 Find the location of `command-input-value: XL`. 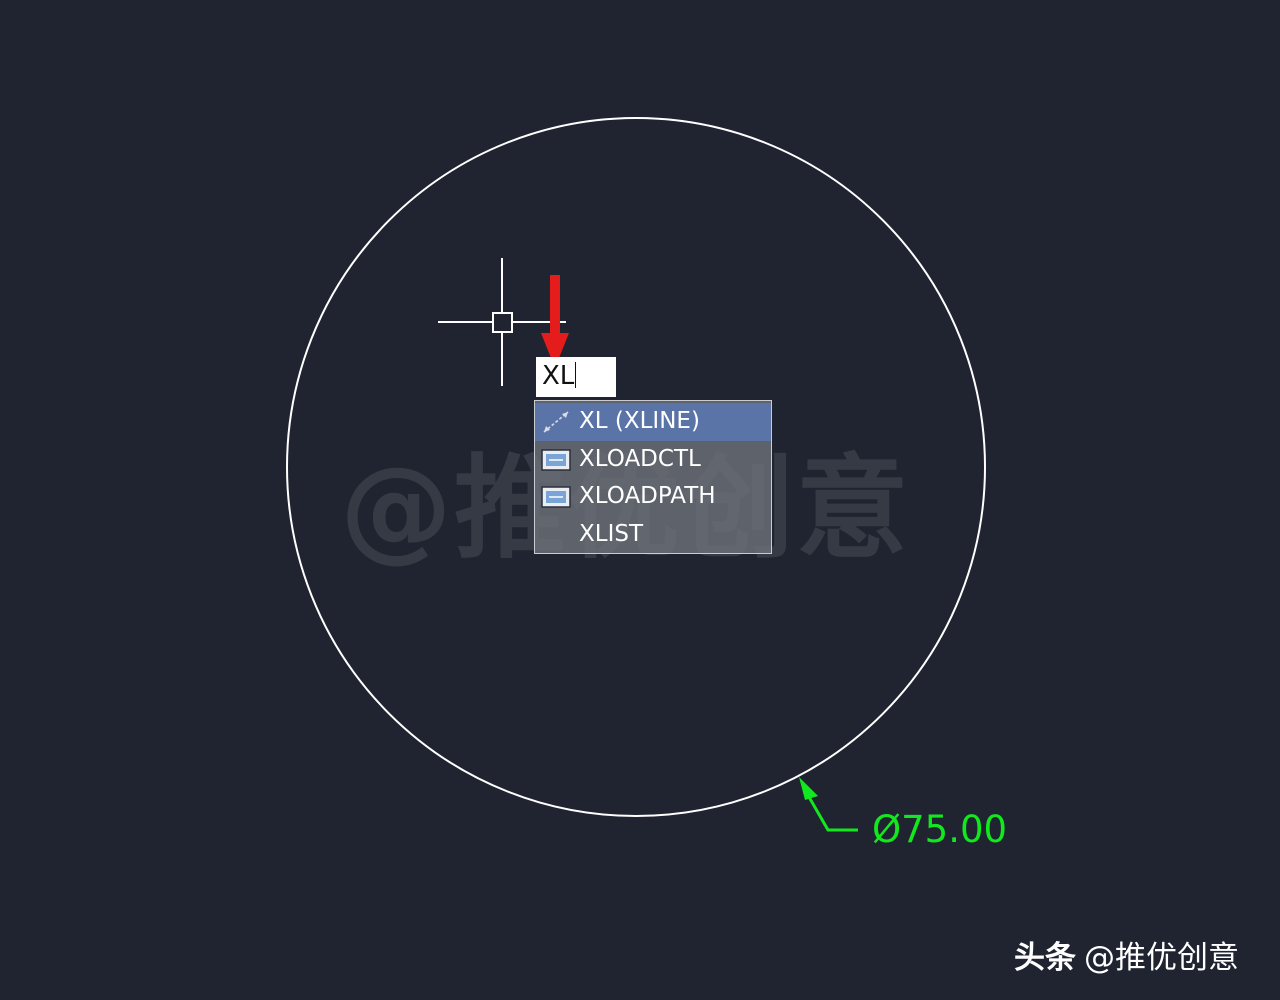

command-input-value: XL is located at coordinates (558, 376).